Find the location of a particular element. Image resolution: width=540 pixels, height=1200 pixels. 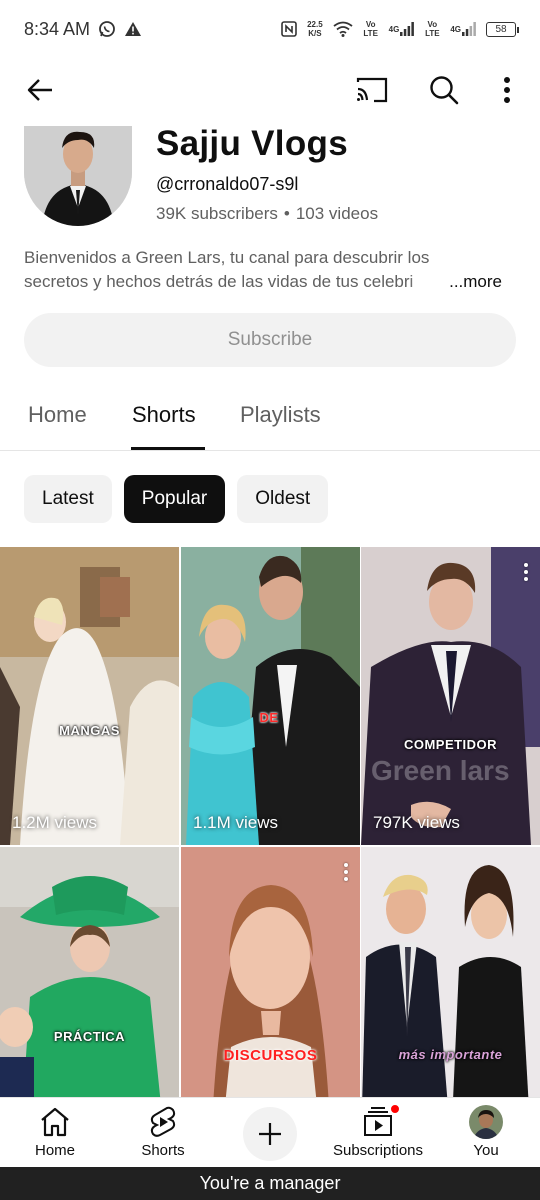

cast-icon is located at coordinates (372, 90).